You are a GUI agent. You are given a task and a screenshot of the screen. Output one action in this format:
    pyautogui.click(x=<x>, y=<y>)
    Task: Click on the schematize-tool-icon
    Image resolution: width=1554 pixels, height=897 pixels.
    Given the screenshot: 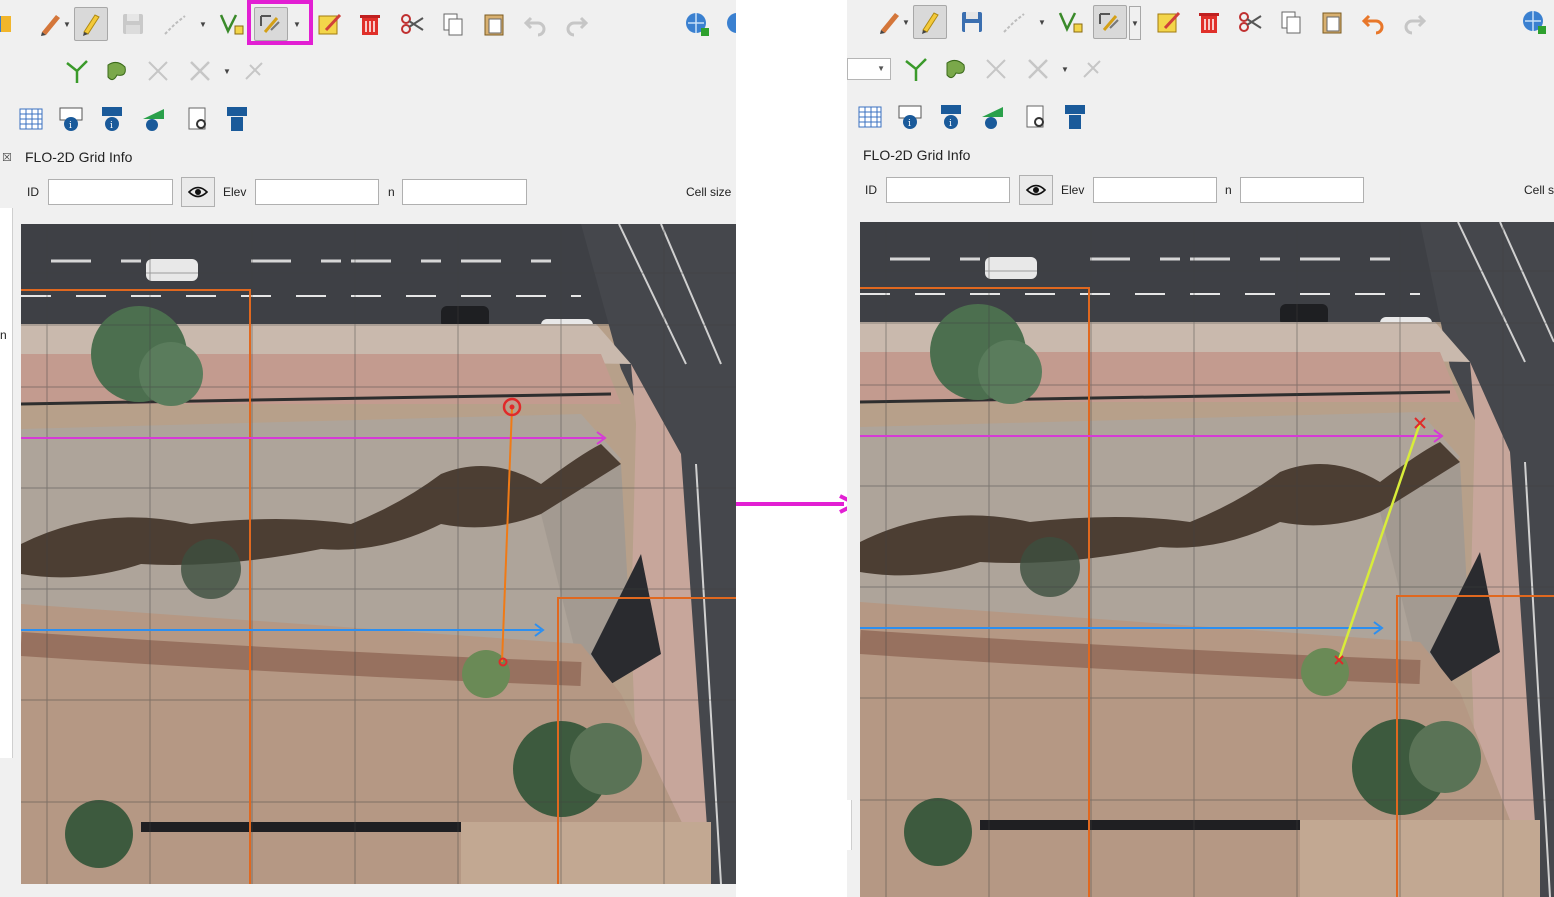 What is the action you would take?
    pyautogui.click(x=1110, y=22)
    